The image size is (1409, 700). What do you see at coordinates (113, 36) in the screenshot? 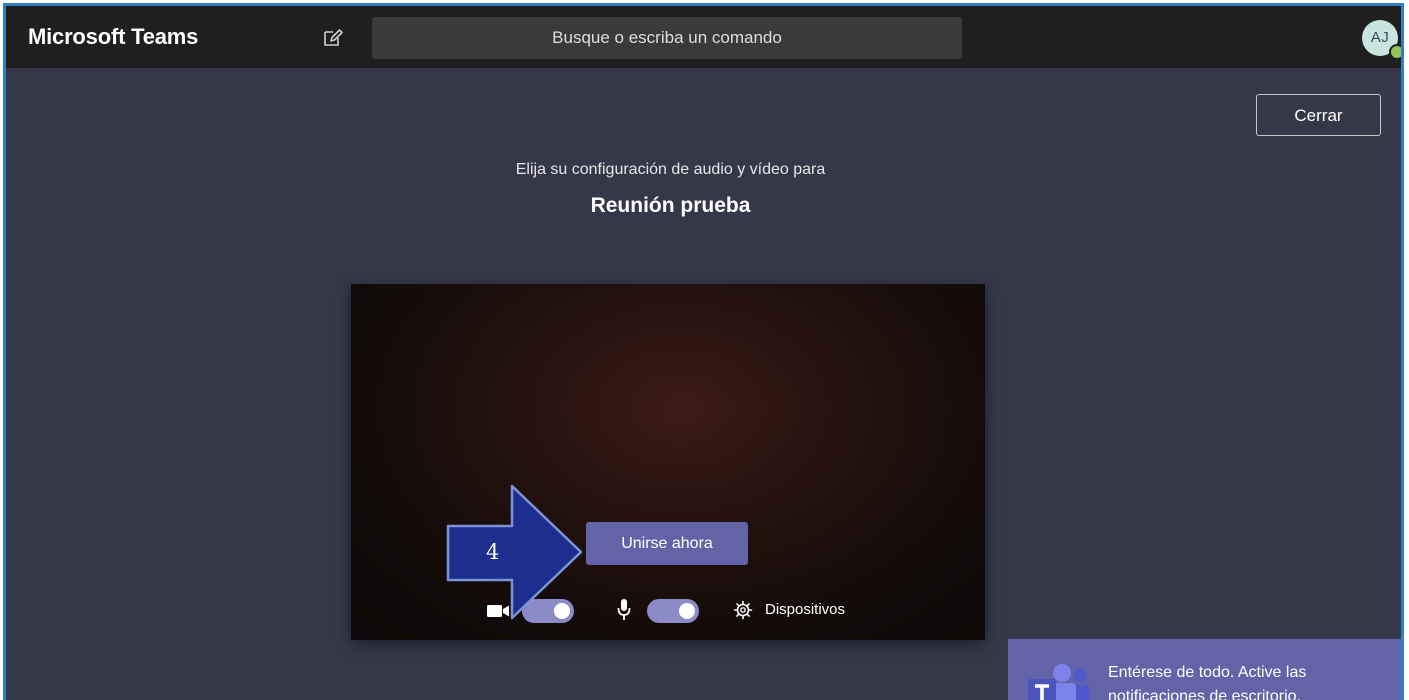
I see `app-title: Microsoft Teams` at bounding box center [113, 36].